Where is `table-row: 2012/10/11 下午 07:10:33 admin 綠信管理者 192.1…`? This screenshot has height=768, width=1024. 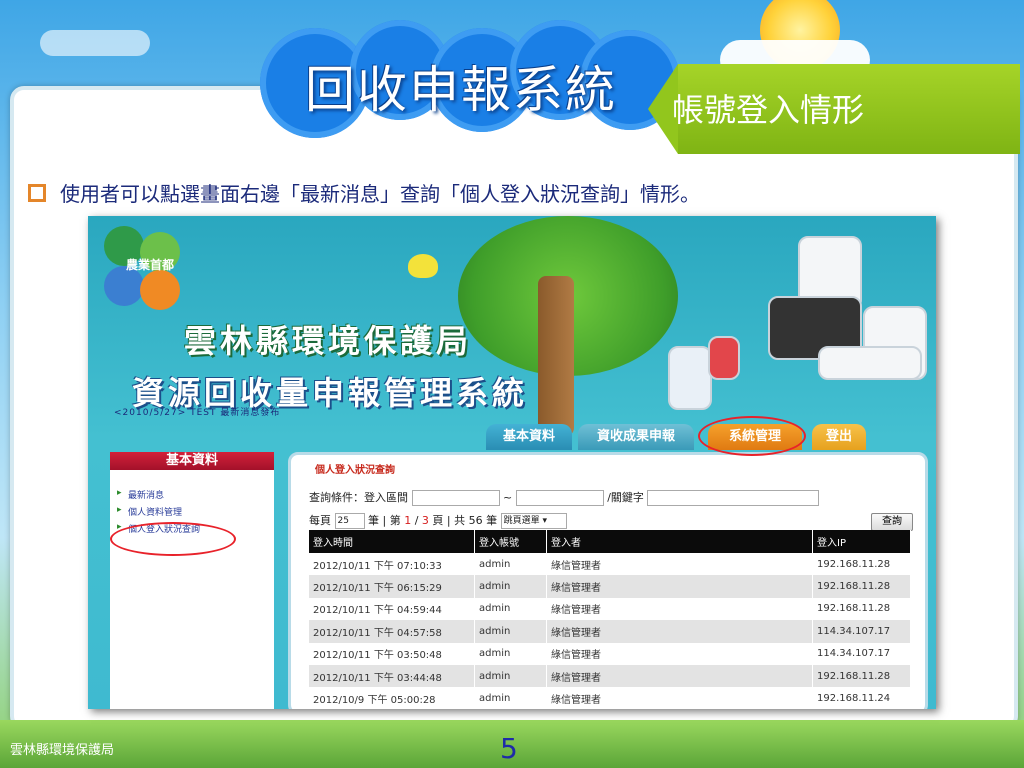 table-row: 2012/10/11 下午 07:10:33 admin 綠信管理者 192.1… is located at coordinates (610, 564).